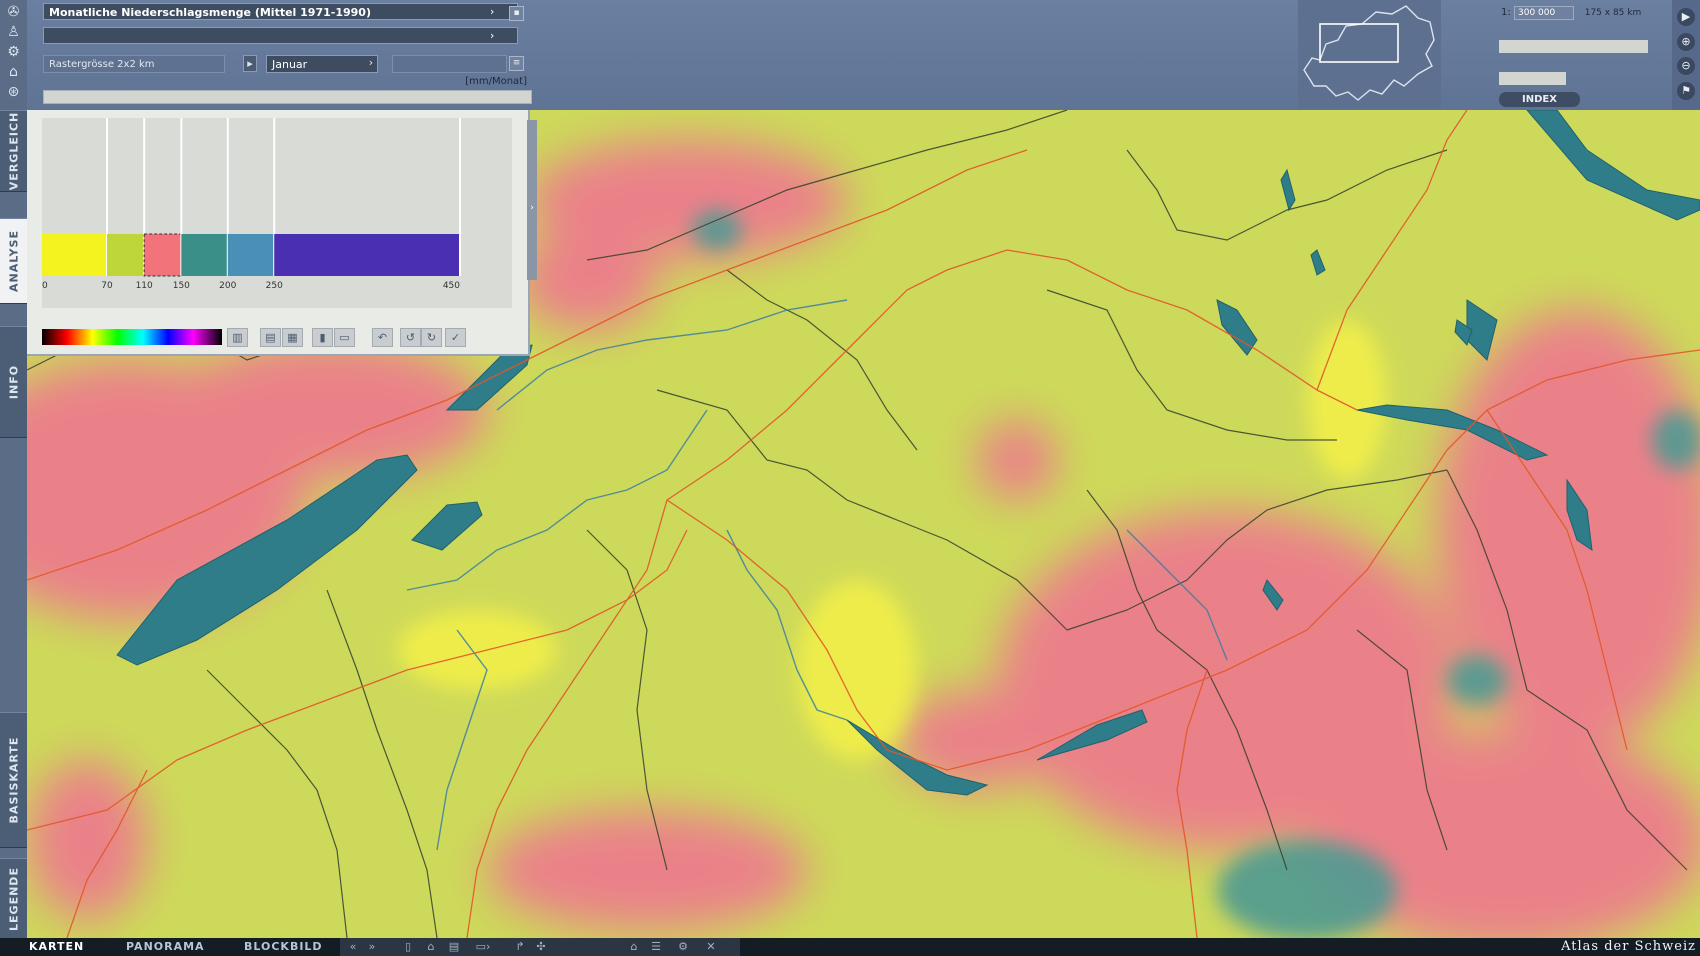  Describe the element at coordinates (1573, 46) in the screenshot. I see `scale-slider` at that location.